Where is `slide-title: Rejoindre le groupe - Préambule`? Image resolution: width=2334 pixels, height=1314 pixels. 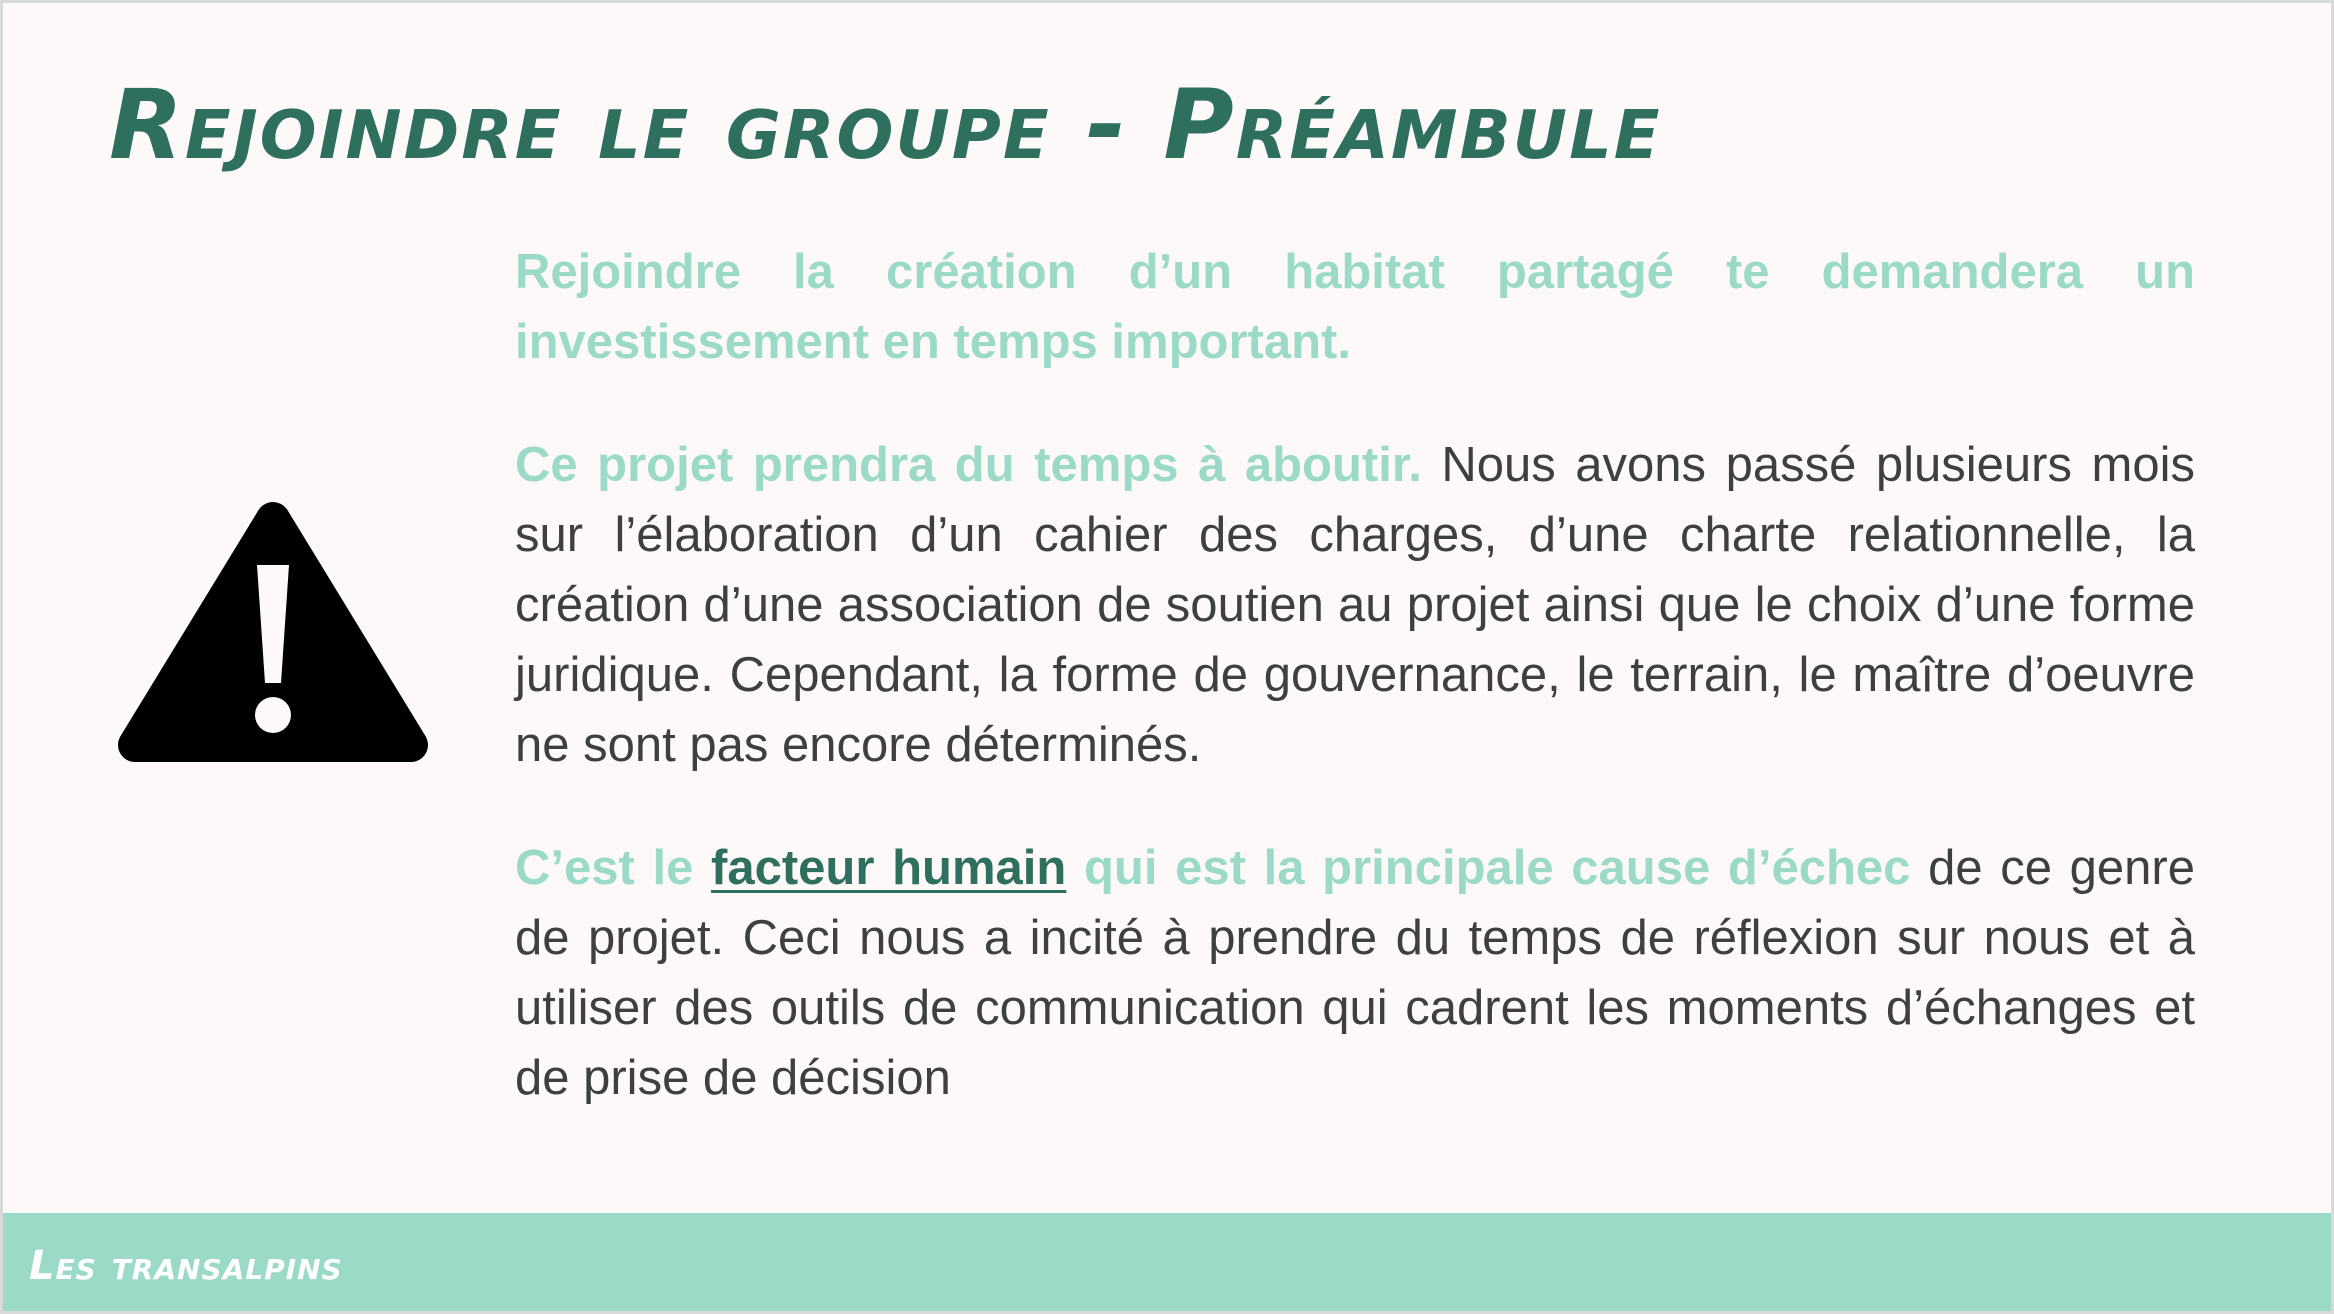
slide-title: Rejoindre le groupe - Préambule is located at coordinates (885, 125).